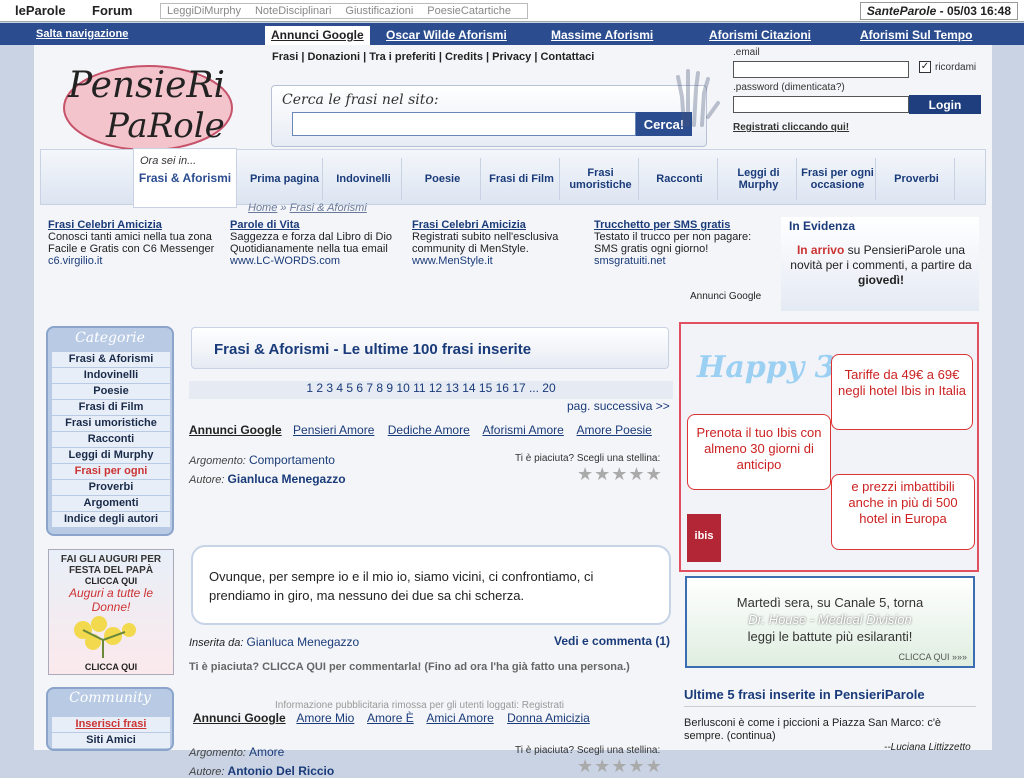 Image resolution: width=1024 pixels, height=778 pixels. I want to click on nav-link: Massime Aforismi, so click(602, 35).